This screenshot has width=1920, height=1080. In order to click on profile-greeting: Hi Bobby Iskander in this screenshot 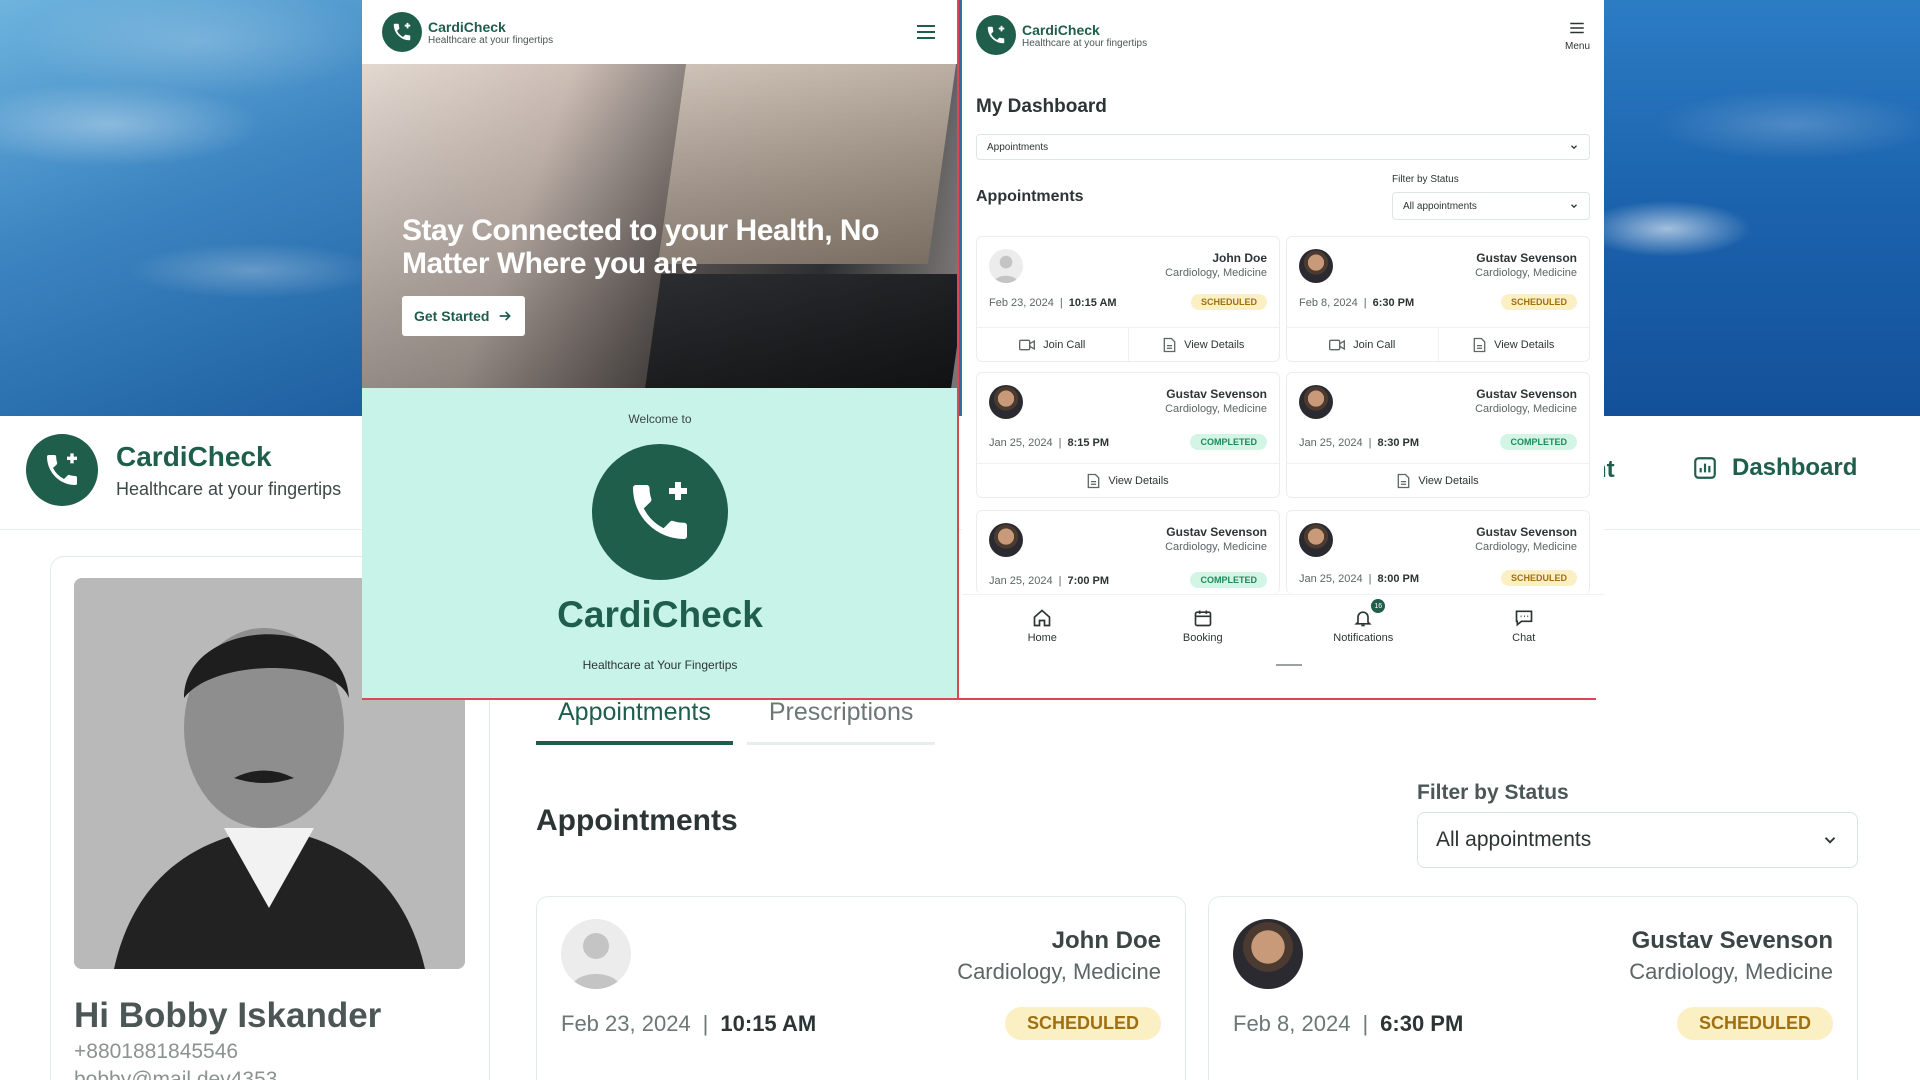, I will do `click(228, 1015)`.